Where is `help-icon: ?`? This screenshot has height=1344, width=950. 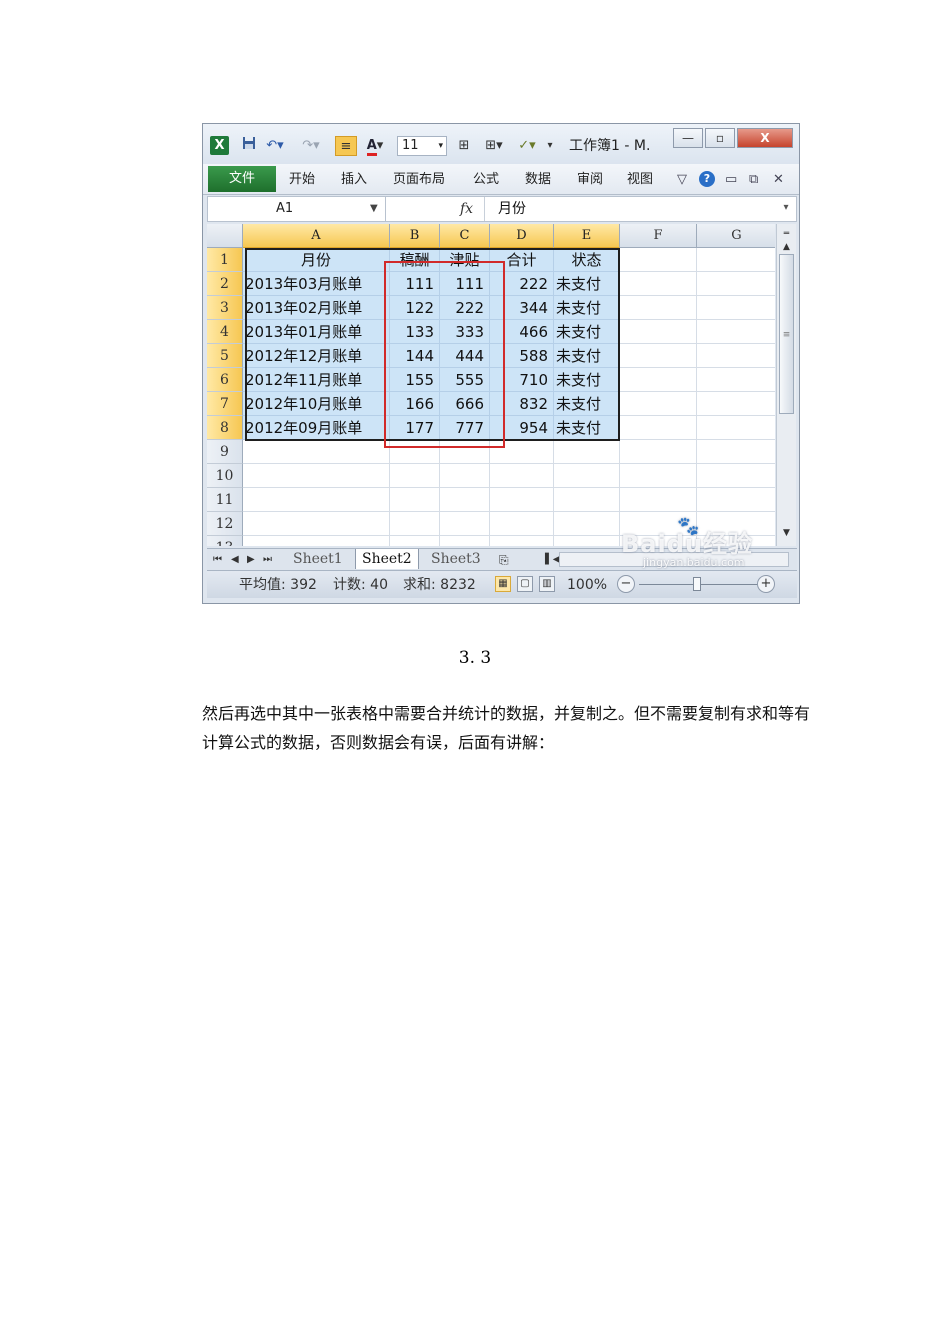
help-icon: ? is located at coordinates (707, 179).